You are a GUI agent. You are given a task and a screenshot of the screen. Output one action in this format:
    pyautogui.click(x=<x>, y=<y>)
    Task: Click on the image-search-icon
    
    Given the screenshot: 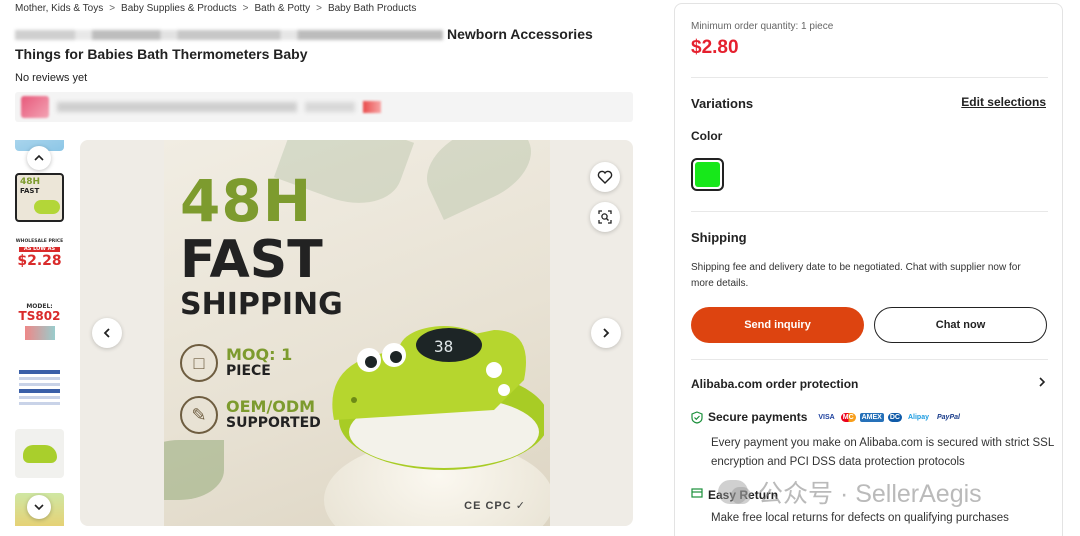 What is the action you would take?
    pyautogui.click(x=605, y=217)
    